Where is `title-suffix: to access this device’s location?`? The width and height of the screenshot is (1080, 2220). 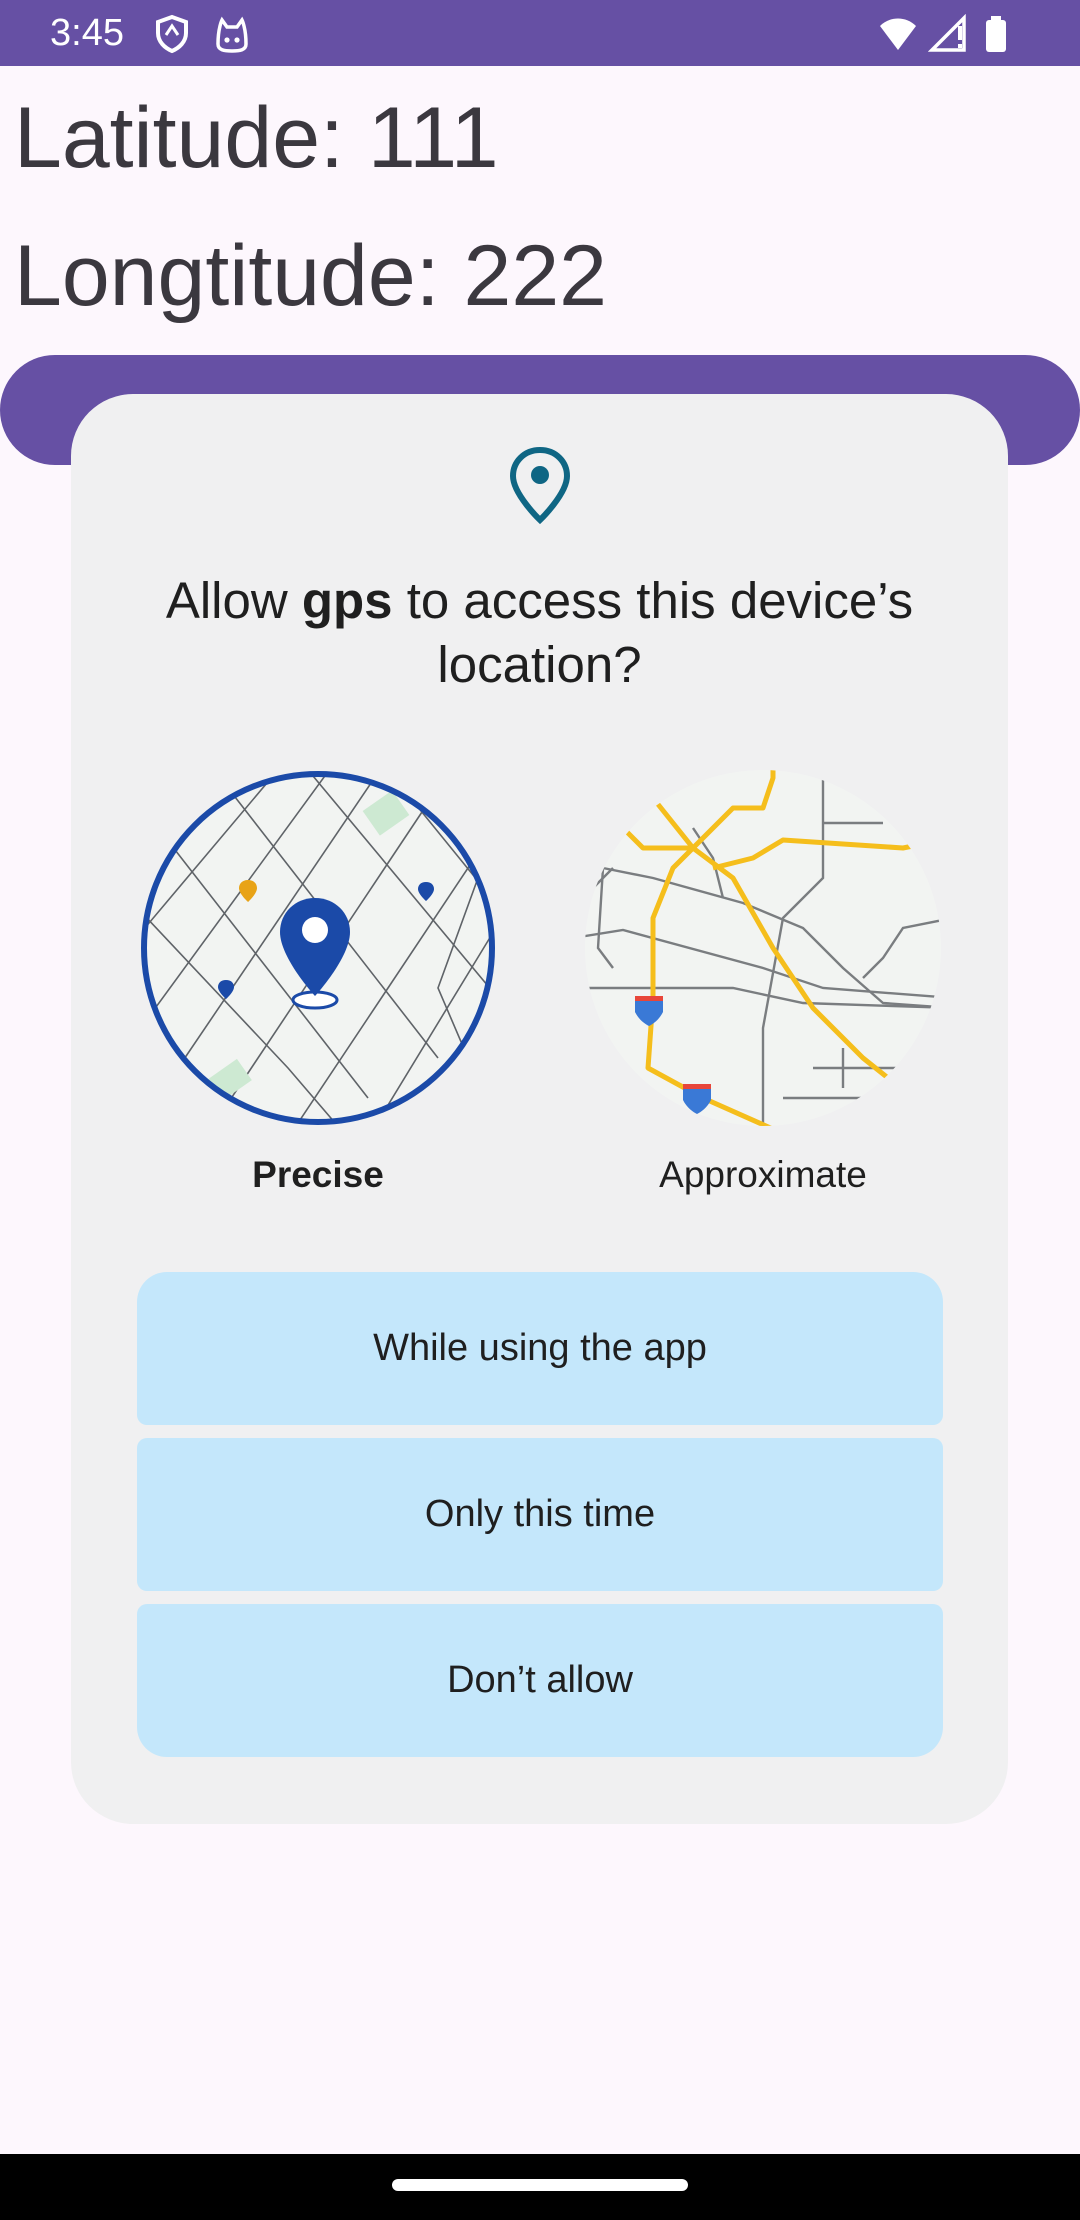
title-suffix: to access this device’s location? is located at coordinates (653, 632).